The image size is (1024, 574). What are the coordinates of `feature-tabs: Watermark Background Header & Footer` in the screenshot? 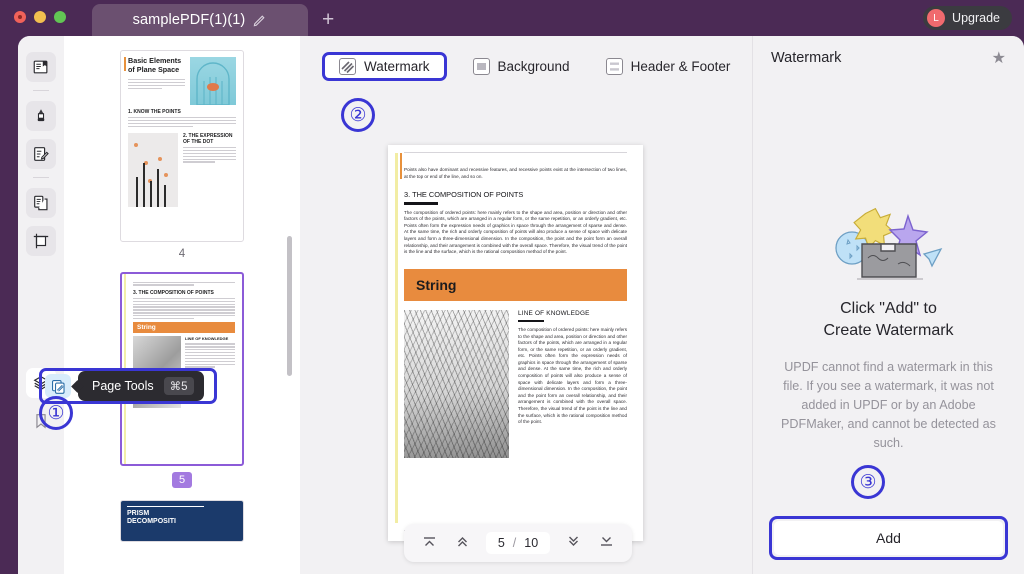 It's located at (526, 66).